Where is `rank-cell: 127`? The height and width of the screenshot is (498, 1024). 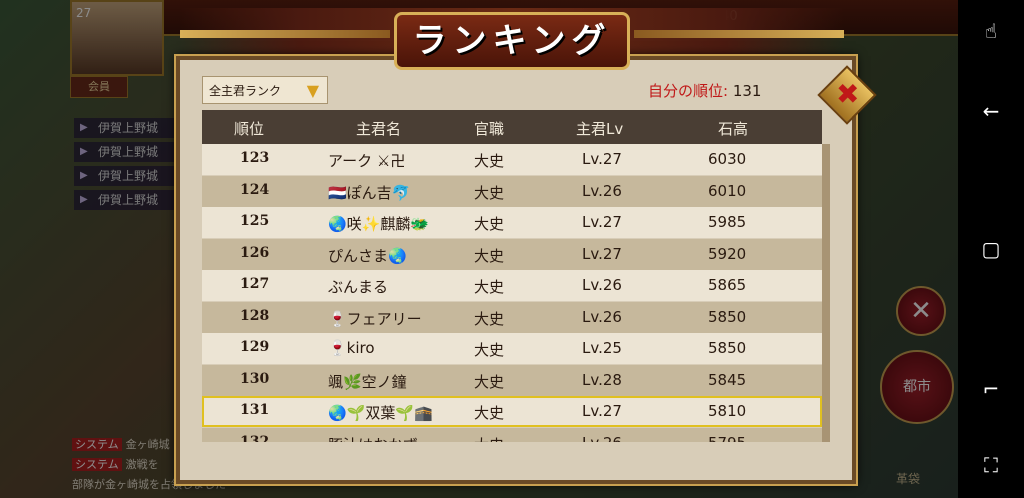 rank-cell: 127 is located at coordinates (255, 284).